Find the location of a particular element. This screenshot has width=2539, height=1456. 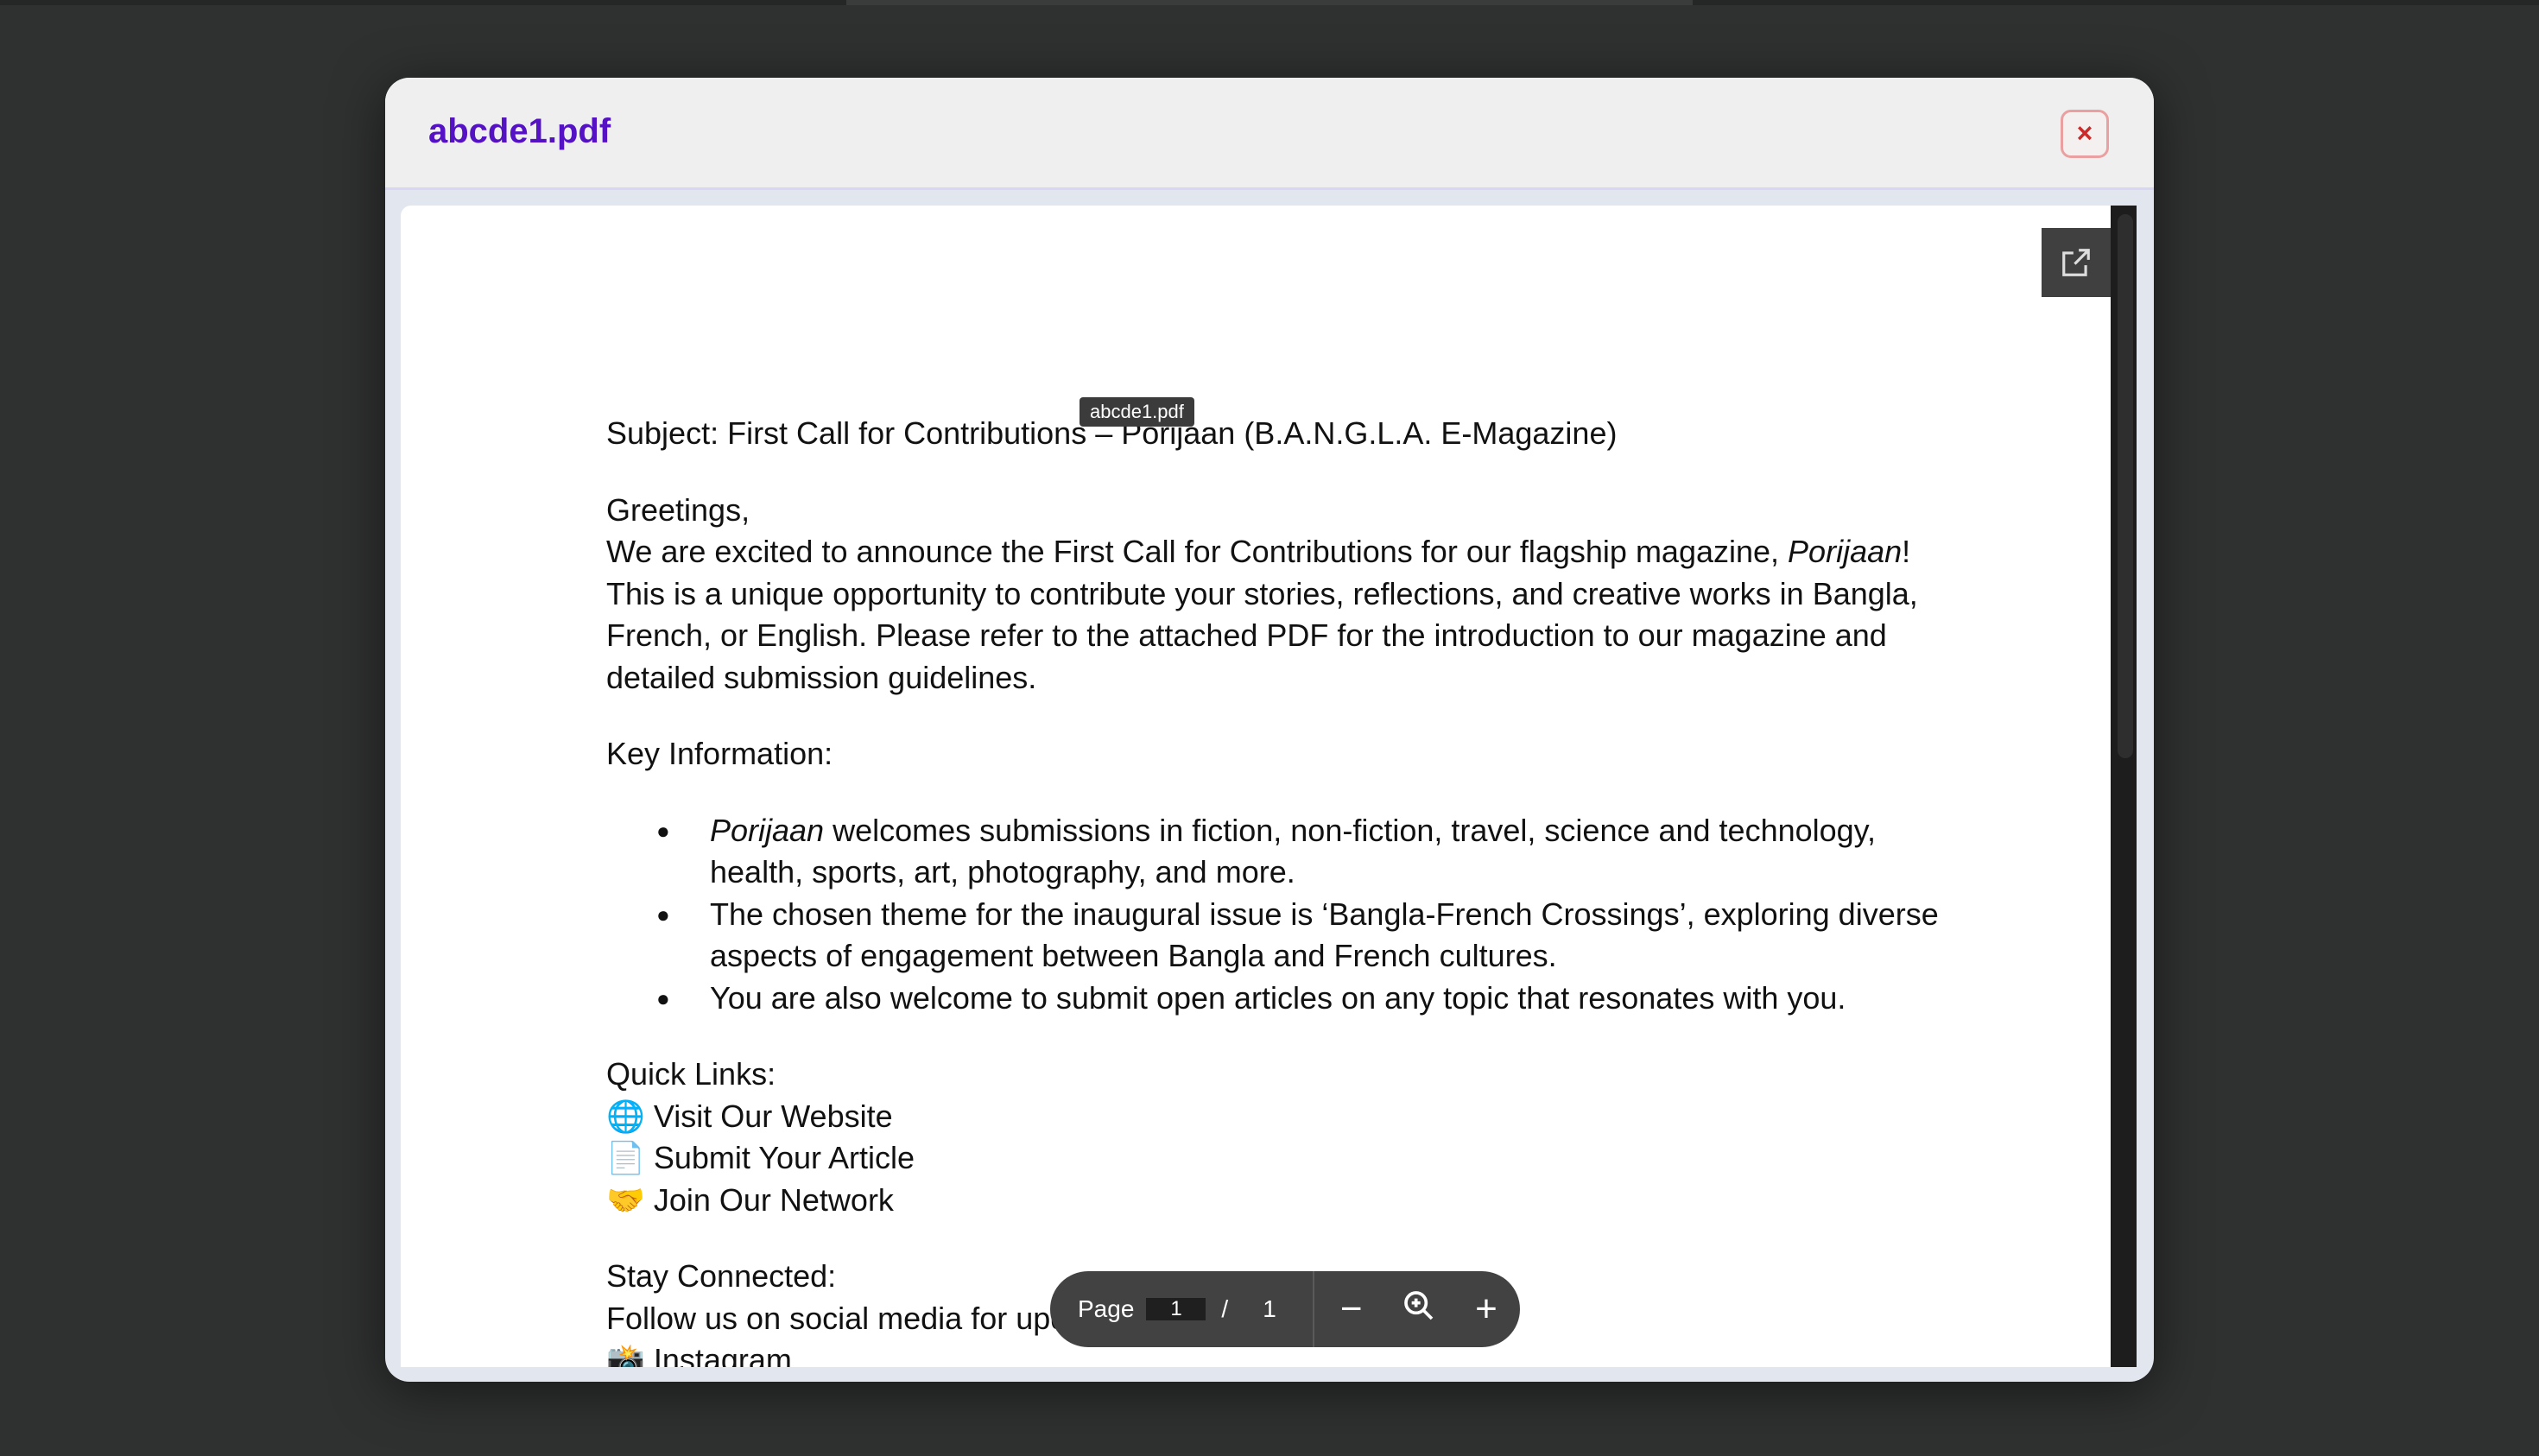

scrollbar-thumb is located at coordinates (2125, 486).